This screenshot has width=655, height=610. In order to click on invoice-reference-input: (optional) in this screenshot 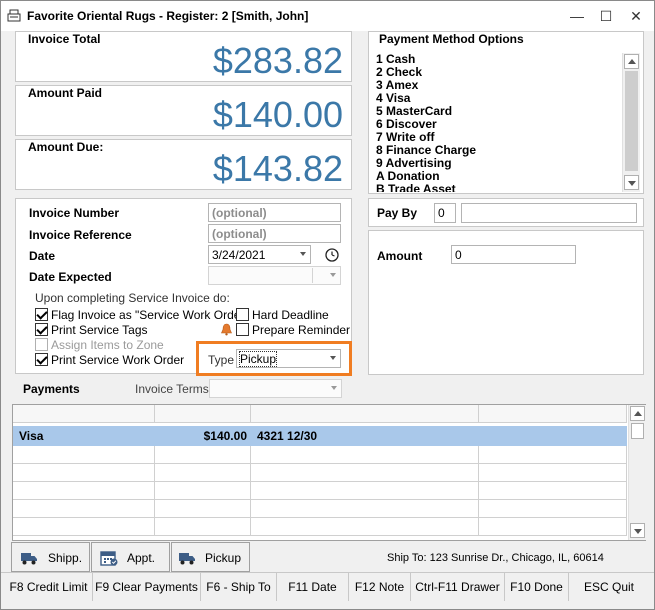, I will do `click(274, 233)`.